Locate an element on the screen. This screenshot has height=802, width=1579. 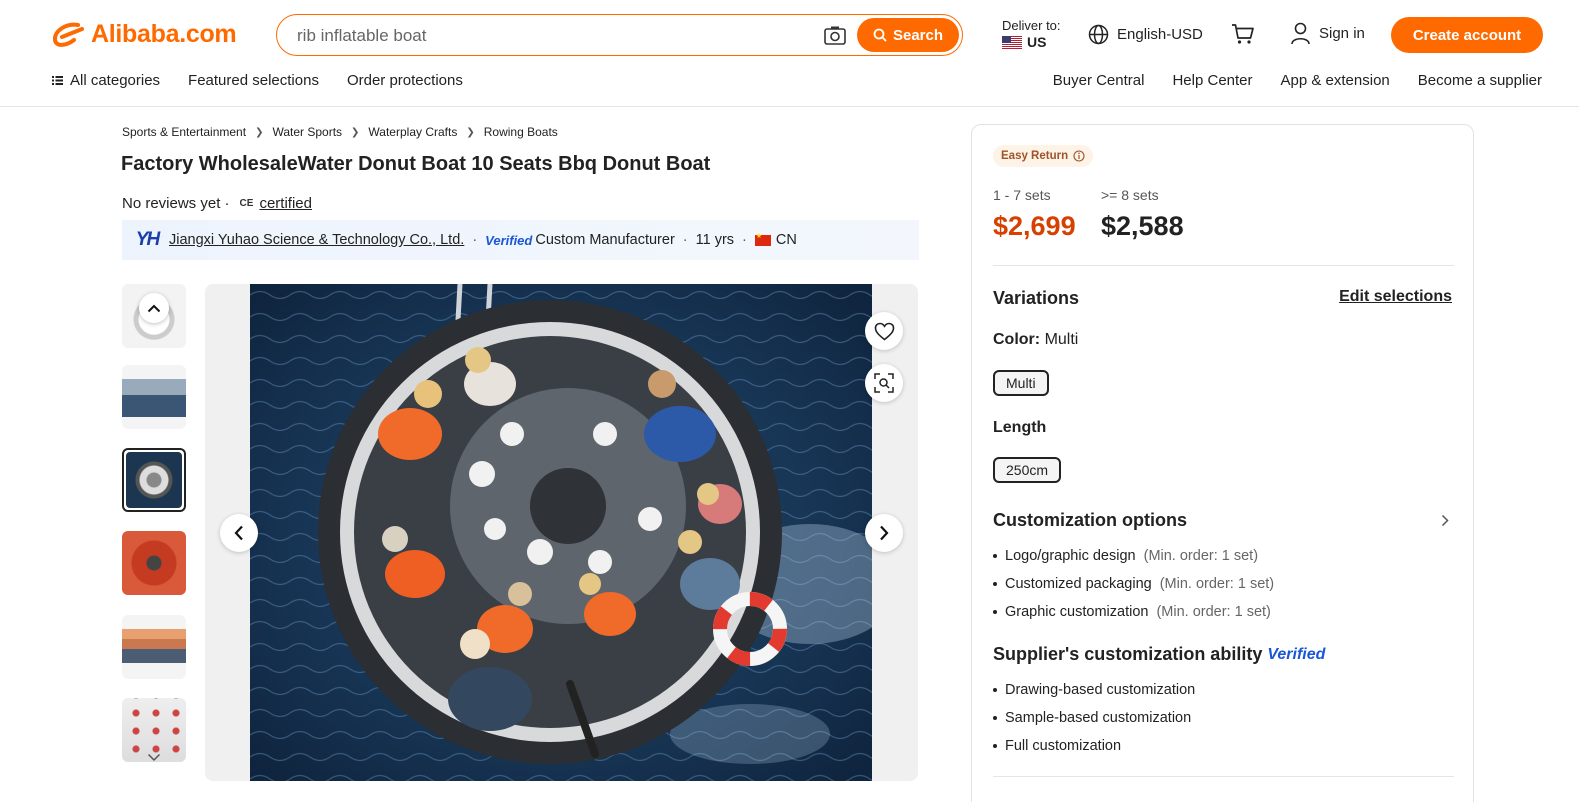
deliver-country: US is located at coordinates (1037, 42).